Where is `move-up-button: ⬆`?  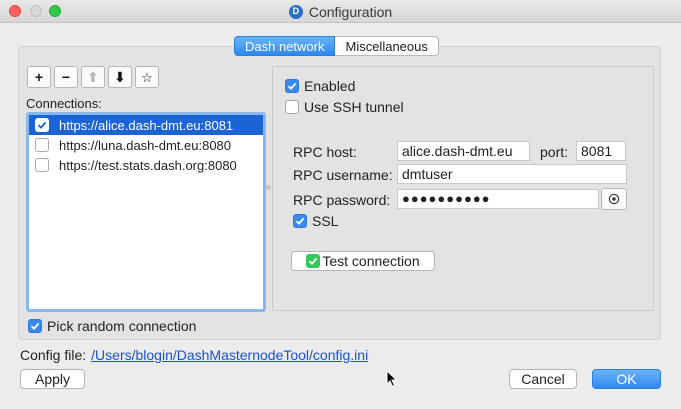
move-up-button: ⬆ is located at coordinates (93, 77).